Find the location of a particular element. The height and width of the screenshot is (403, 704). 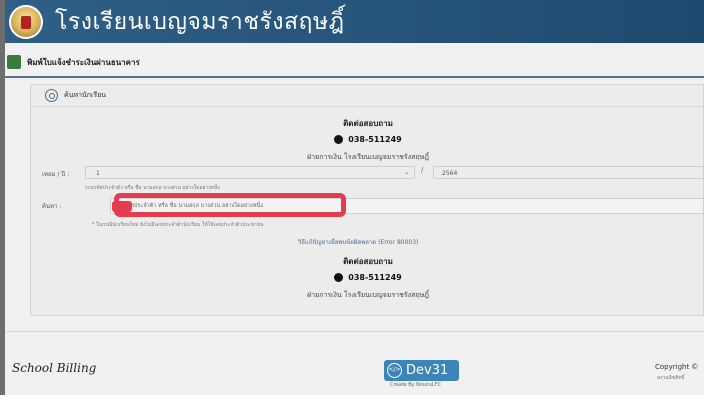

term-select: 1 ⌄ is located at coordinates (250, 172).